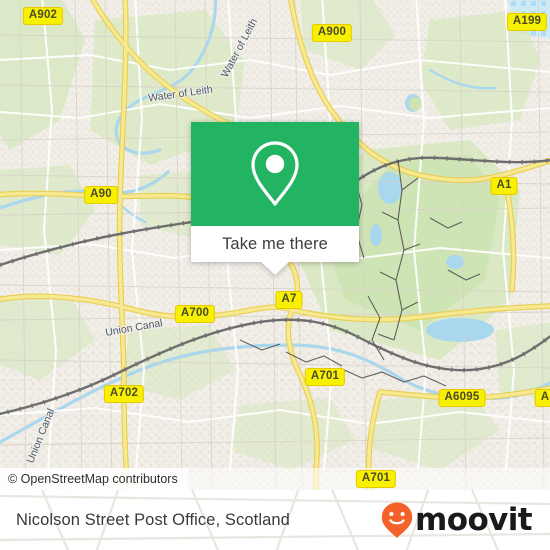  Describe the element at coordinates (474, 519) in the screenshot. I see `moovit-wordmark: moovit` at that location.